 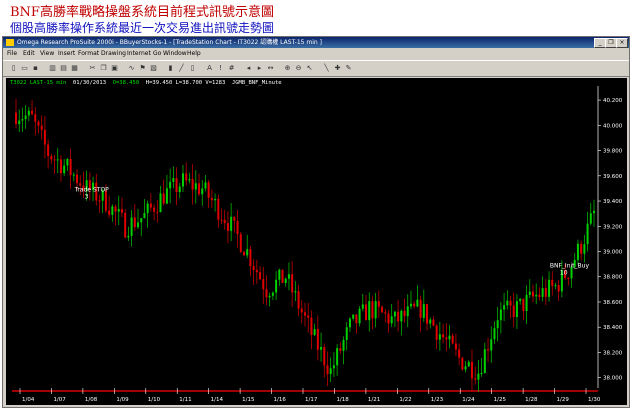 What do you see at coordinates (131, 68) in the screenshot?
I see `indicator-icon: ∿` at bounding box center [131, 68].